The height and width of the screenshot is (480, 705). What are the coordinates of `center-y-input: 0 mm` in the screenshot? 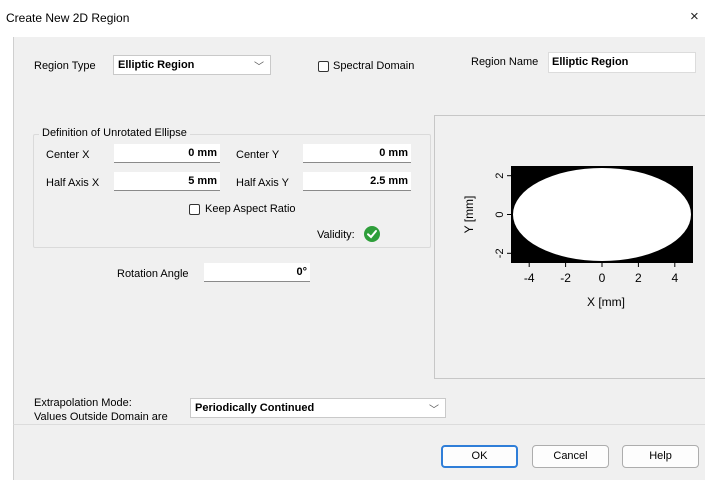 It's located at (357, 153).